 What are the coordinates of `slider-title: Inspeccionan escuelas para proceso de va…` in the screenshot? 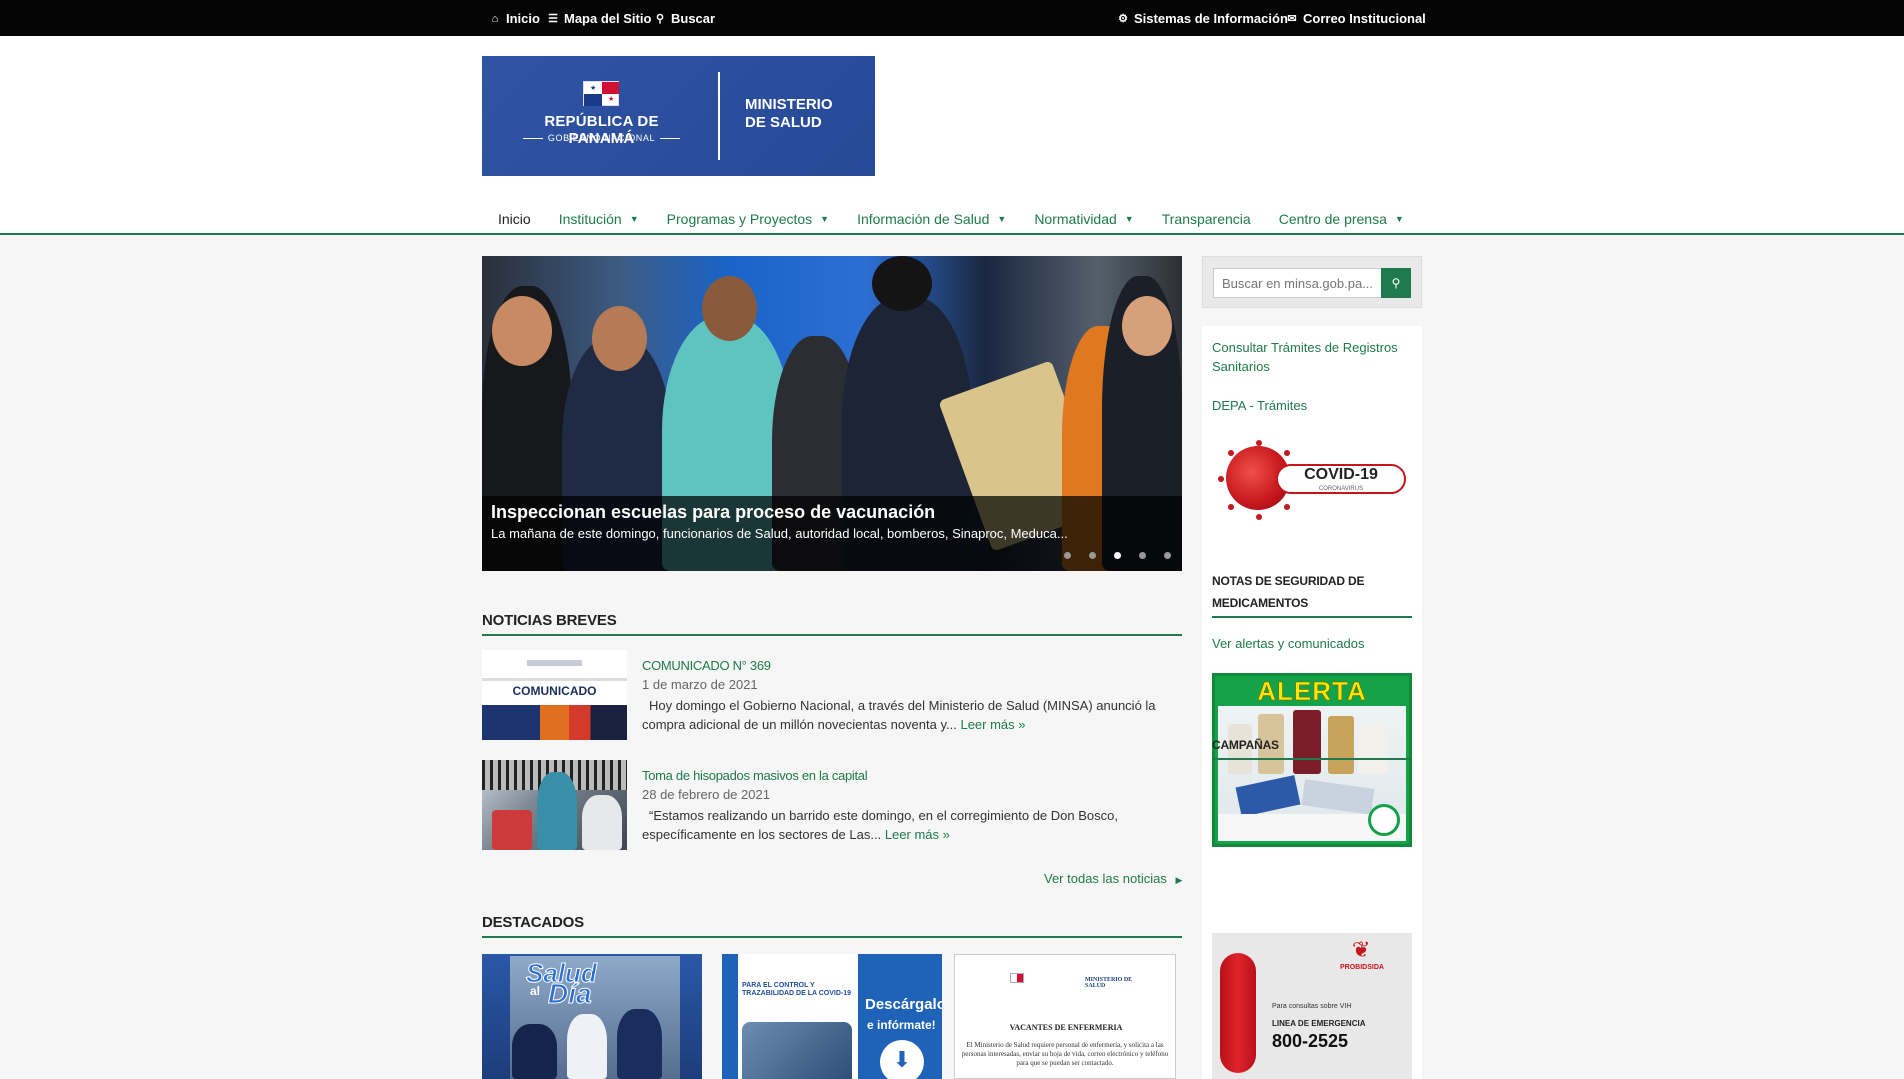 It's located at (713, 512).